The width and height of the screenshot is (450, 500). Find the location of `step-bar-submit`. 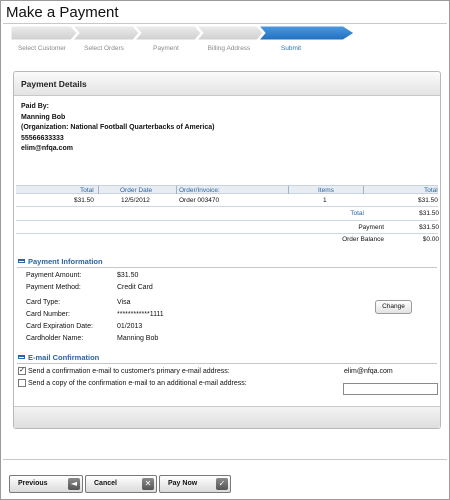

step-bar-submit is located at coordinates (306, 33).